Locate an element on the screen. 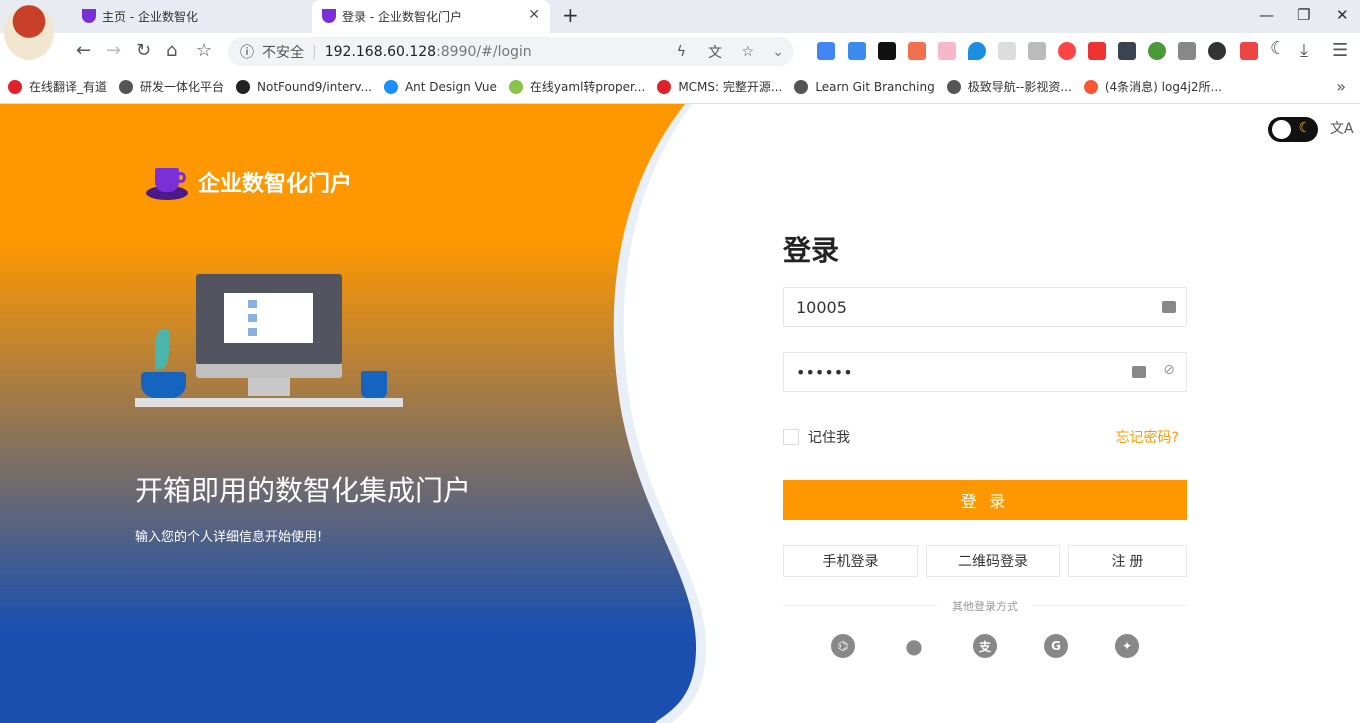 This screenshot has width=1360, height=723. bookmark-item: 研发一体化平台 is located at coordinates (171, 86).